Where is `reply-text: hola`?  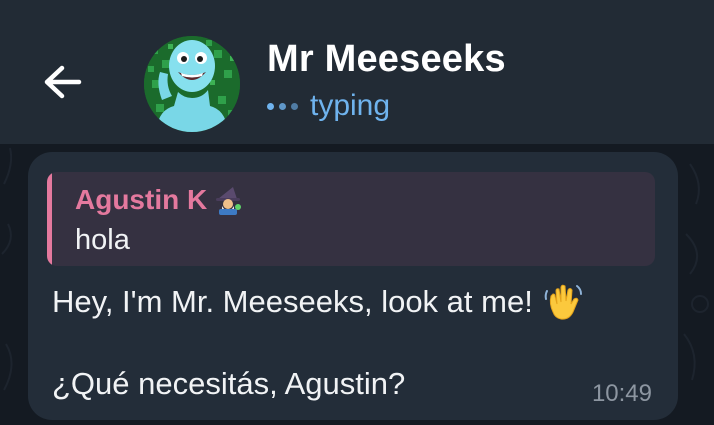 reply-text: hola is located at coordinates (102, 240).